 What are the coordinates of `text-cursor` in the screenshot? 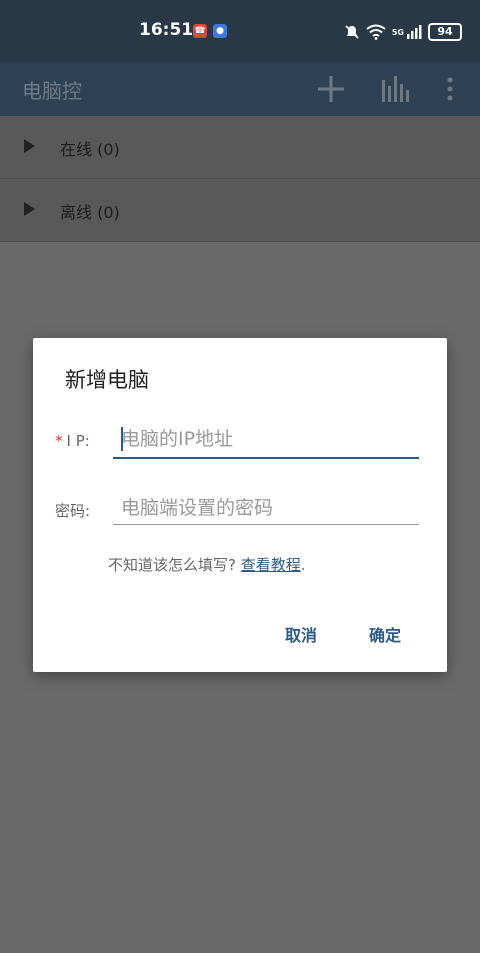 It's located at (122, 439).